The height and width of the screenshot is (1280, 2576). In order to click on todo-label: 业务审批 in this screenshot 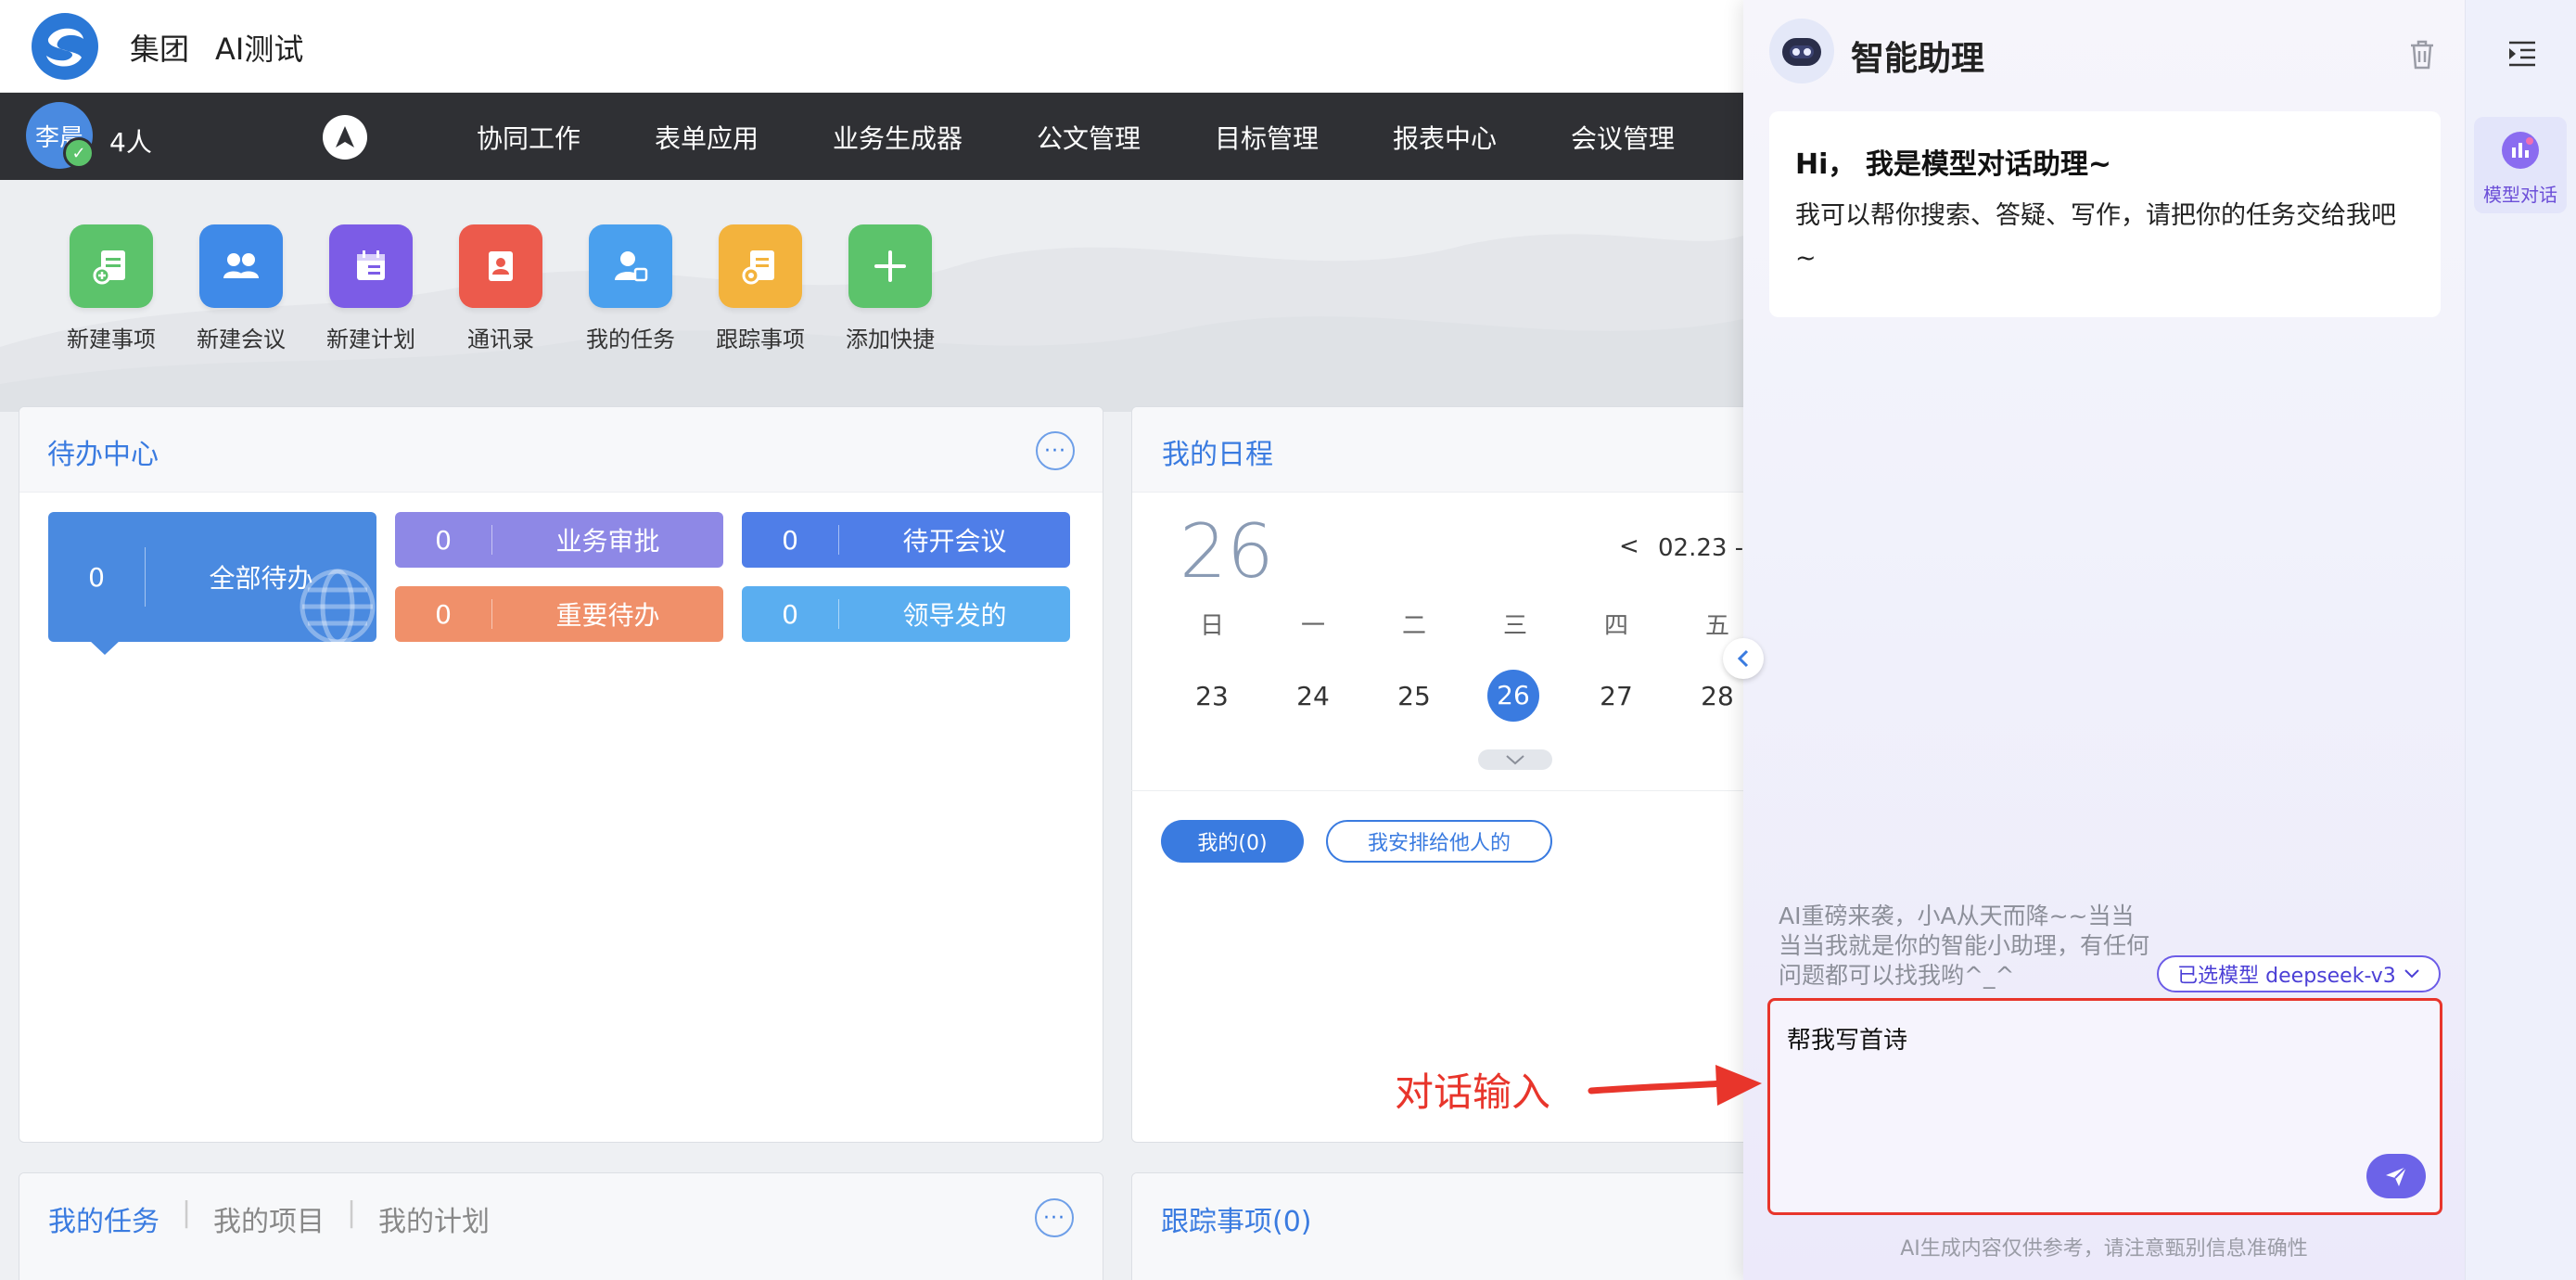, I will do `click(608, 541)`.